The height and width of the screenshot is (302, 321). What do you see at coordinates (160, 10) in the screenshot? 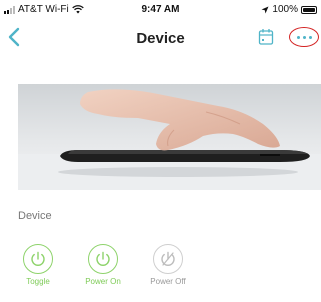
I see `status-bar: AT&T Wi-Fi 9:47 AM 100%` at bounding box center [160, 10].